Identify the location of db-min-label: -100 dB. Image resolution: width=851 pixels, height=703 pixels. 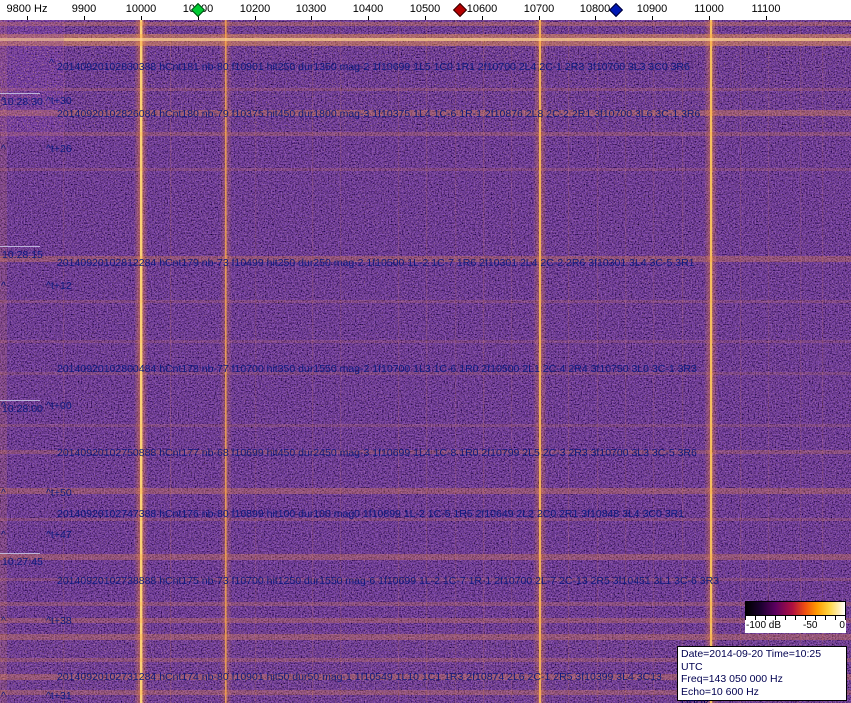
(764, 625).